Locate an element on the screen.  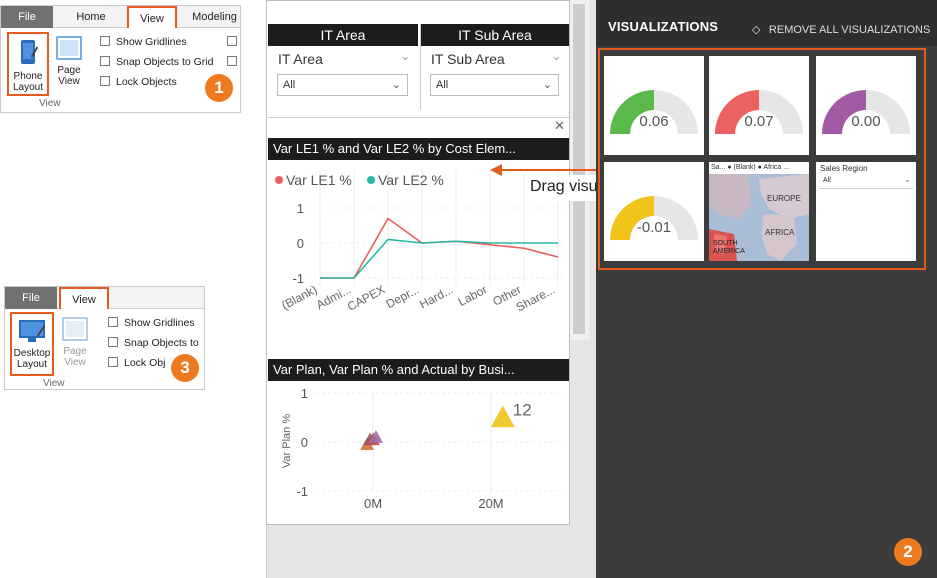
map-label-south-america: SOUTH AMERICA is located at coordinates (729, 247).